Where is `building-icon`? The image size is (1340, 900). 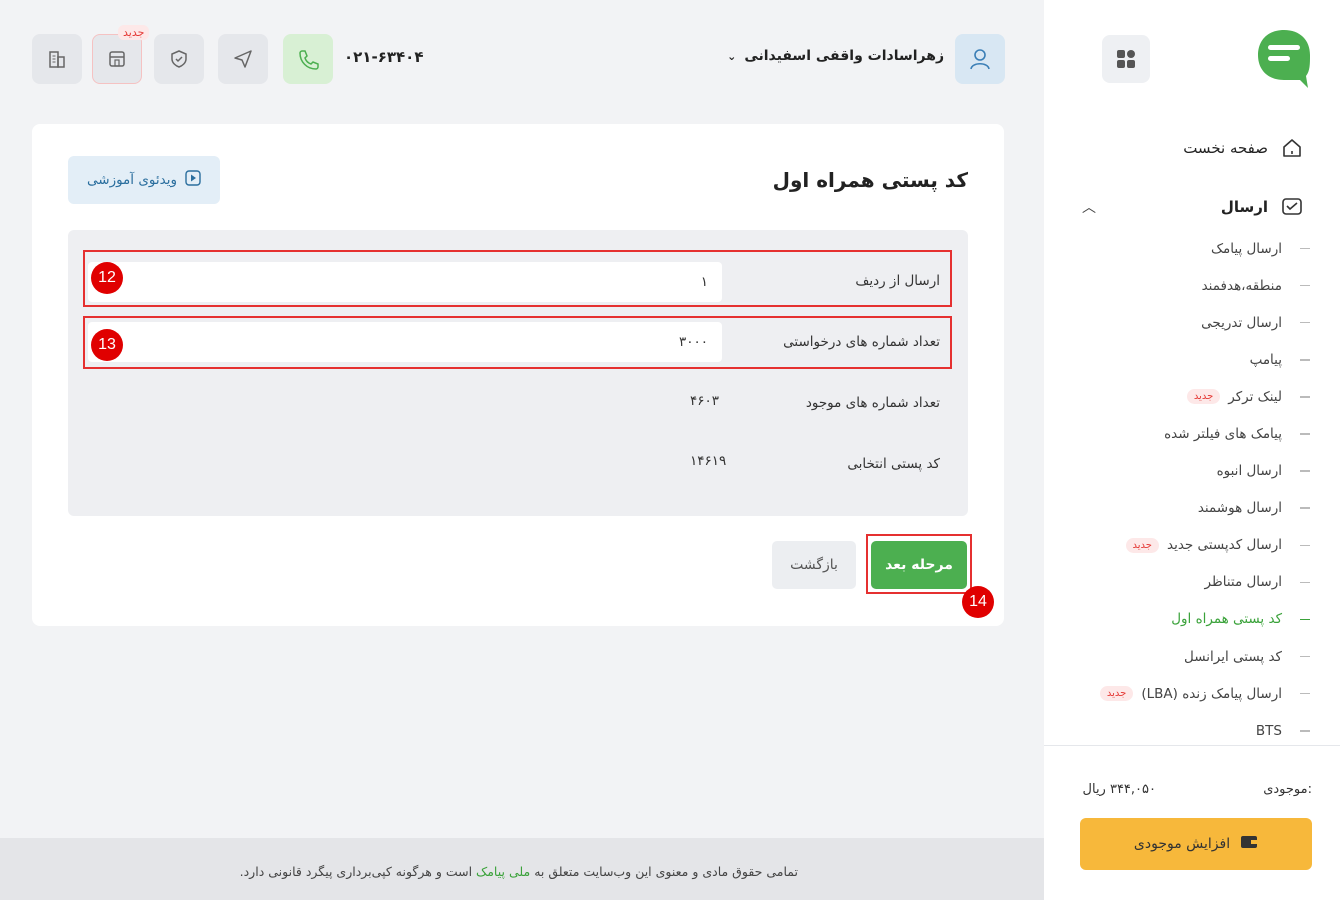 building-icon is located at coordinates (57, 59).